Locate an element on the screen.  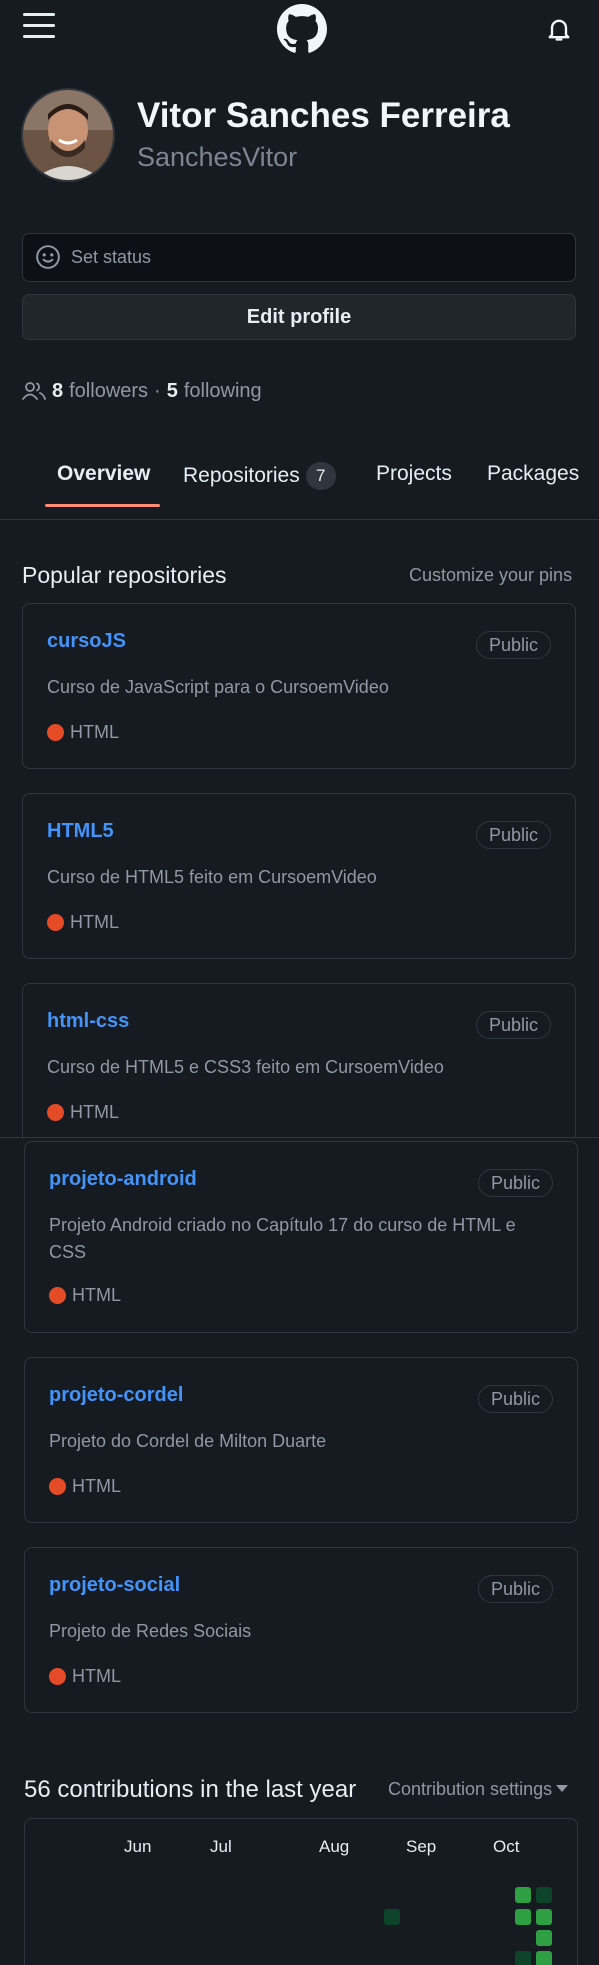
popular-repositories-heading: Popular repositories is located at coordinates (124, 575).